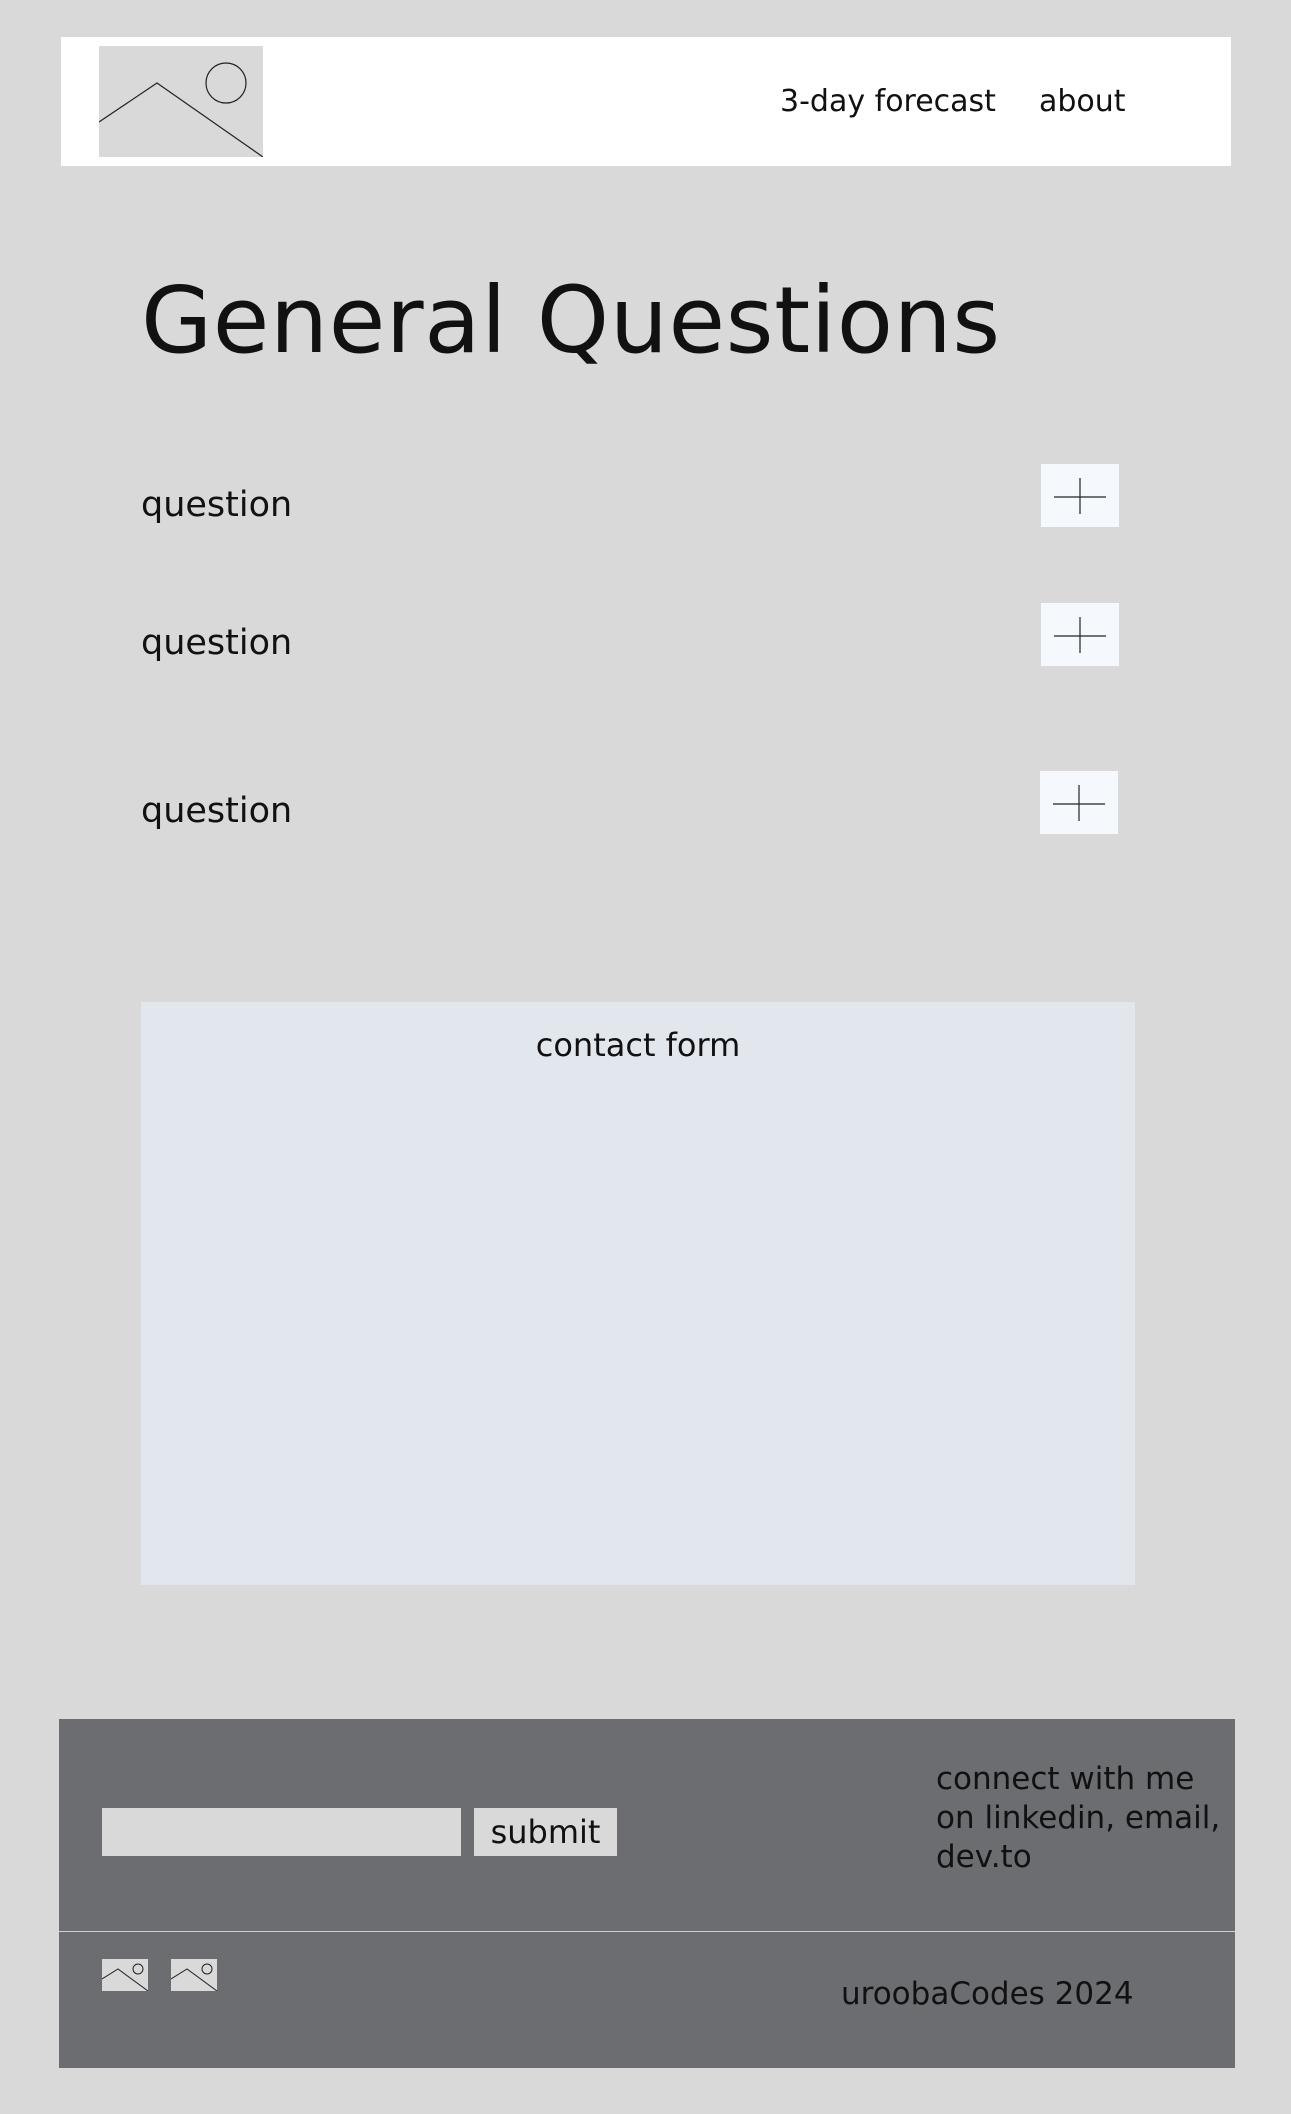 The height and width of the screenshot is (2114, 1291). What do you see at coordinates (638, 1045) in the screenshot?
I see `contact-form-title: contact form` at bounding box center [638, 1045].